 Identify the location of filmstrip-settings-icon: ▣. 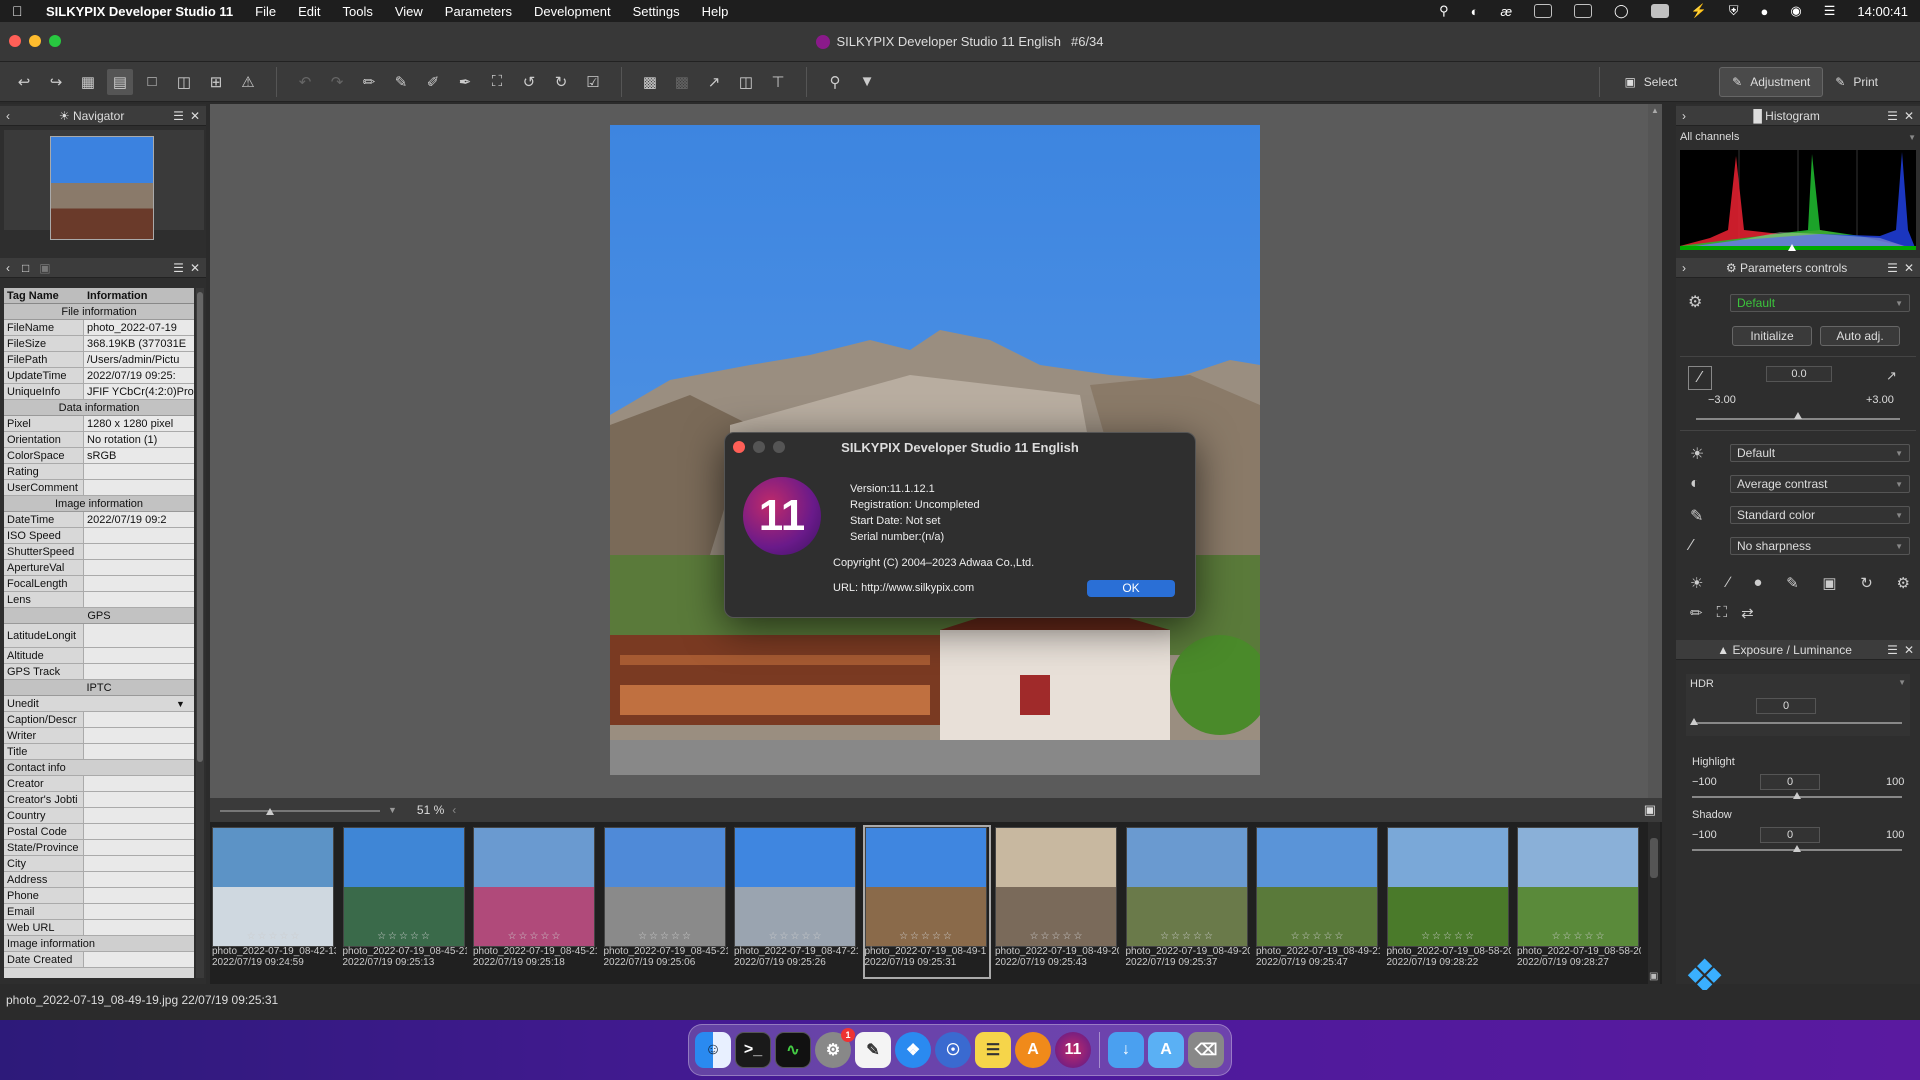
(1653, 976).